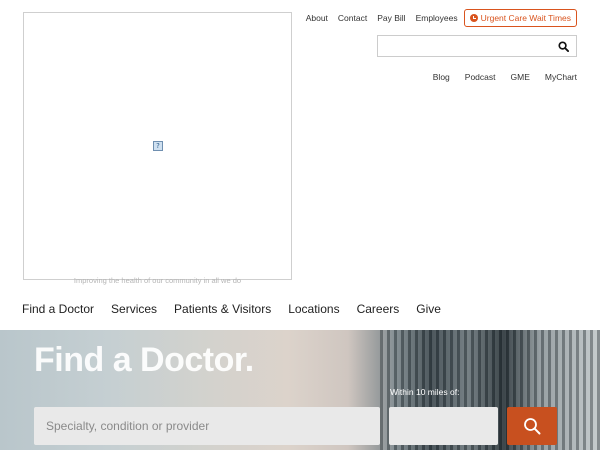 The width and height of the screenshot is (600, 450). I want to click on main-nav-find-a-doctor: Find a Doctor, so click(58, 309).